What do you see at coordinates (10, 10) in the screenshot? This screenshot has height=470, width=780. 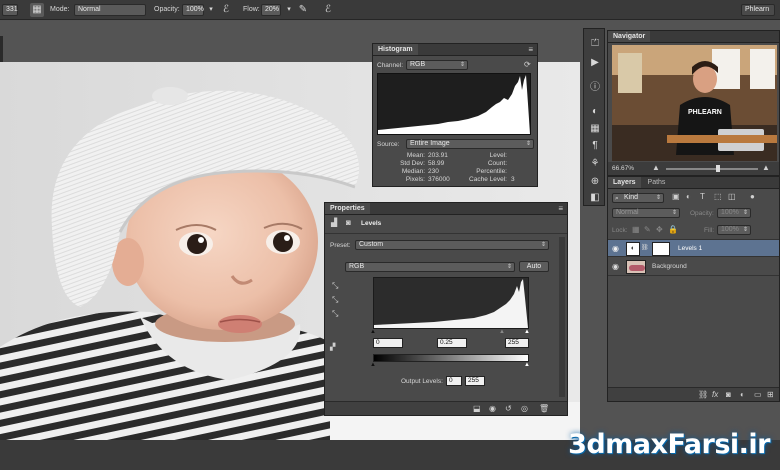 I see `brush-size-field: 331` at bounding box center [10, 10].